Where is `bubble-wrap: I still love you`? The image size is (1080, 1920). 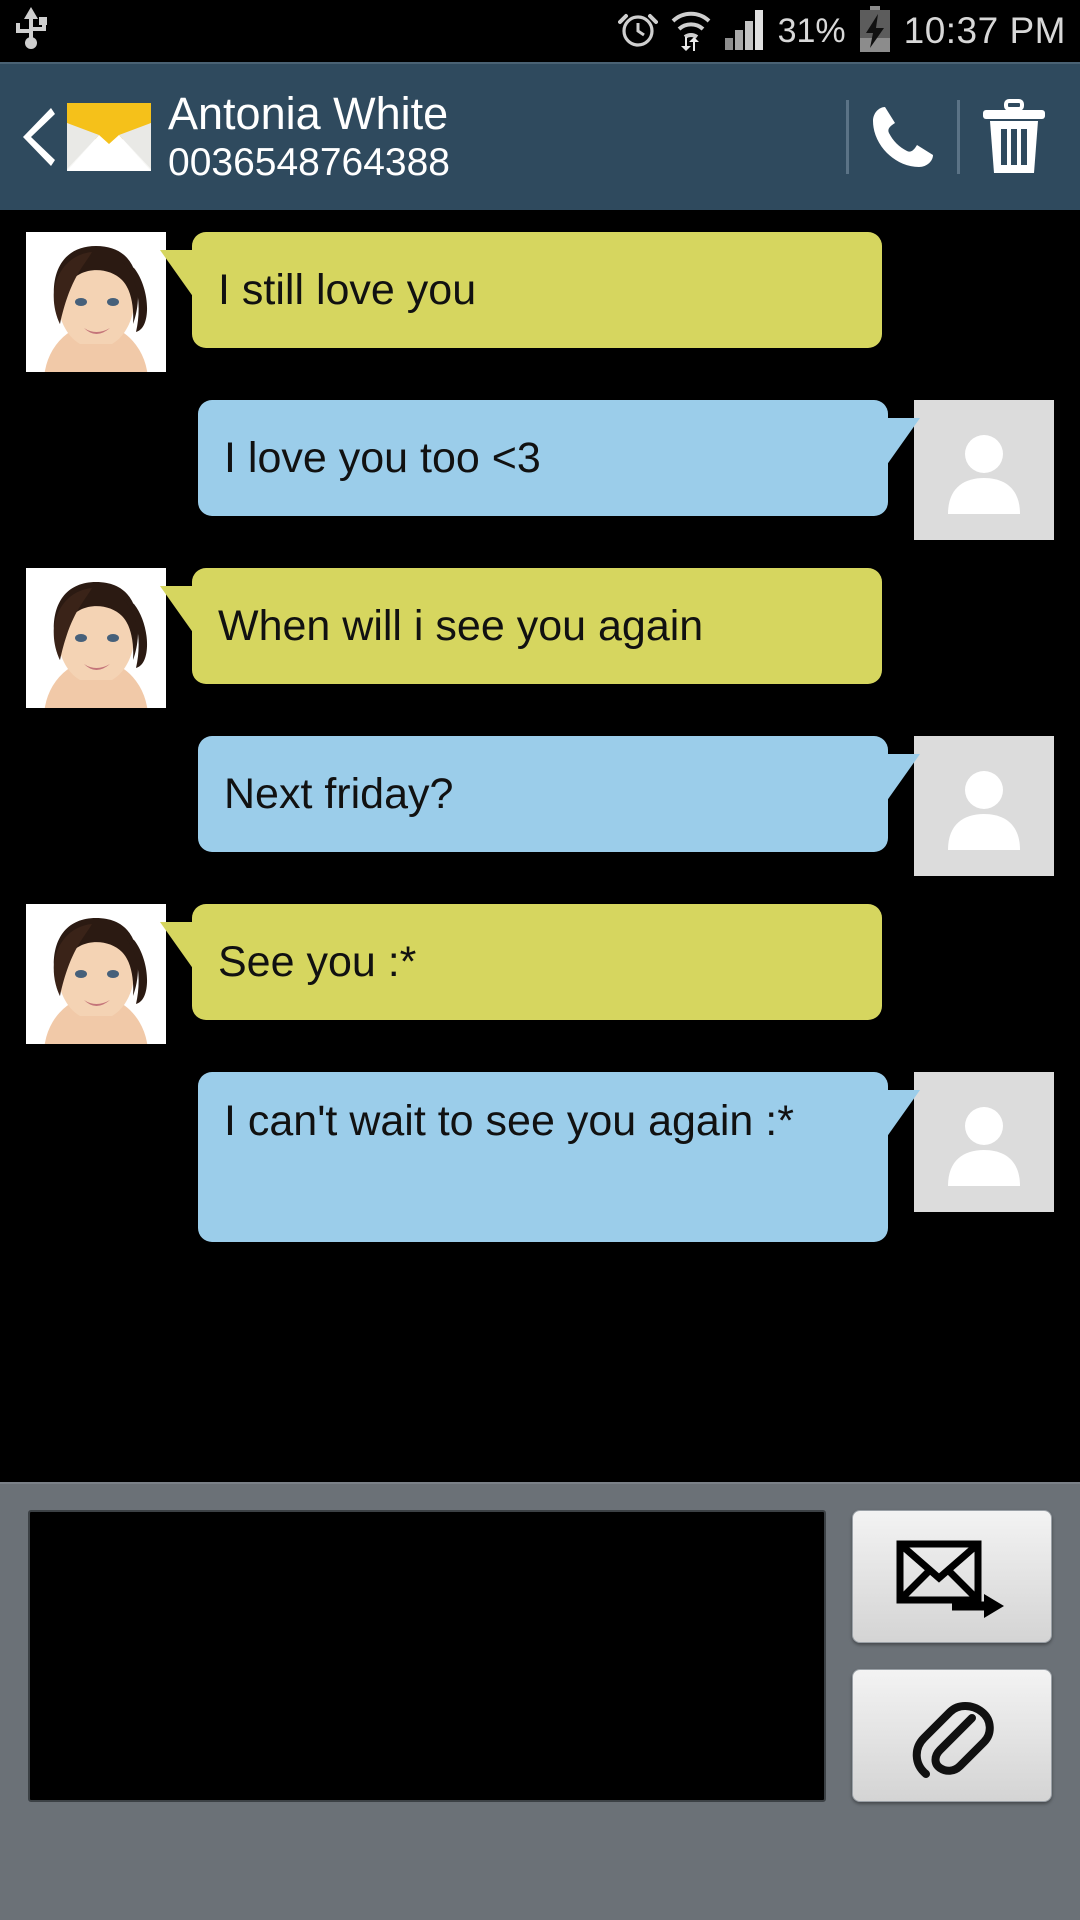
bubble-wrap: I still love you is located at coordinates (521, 290).